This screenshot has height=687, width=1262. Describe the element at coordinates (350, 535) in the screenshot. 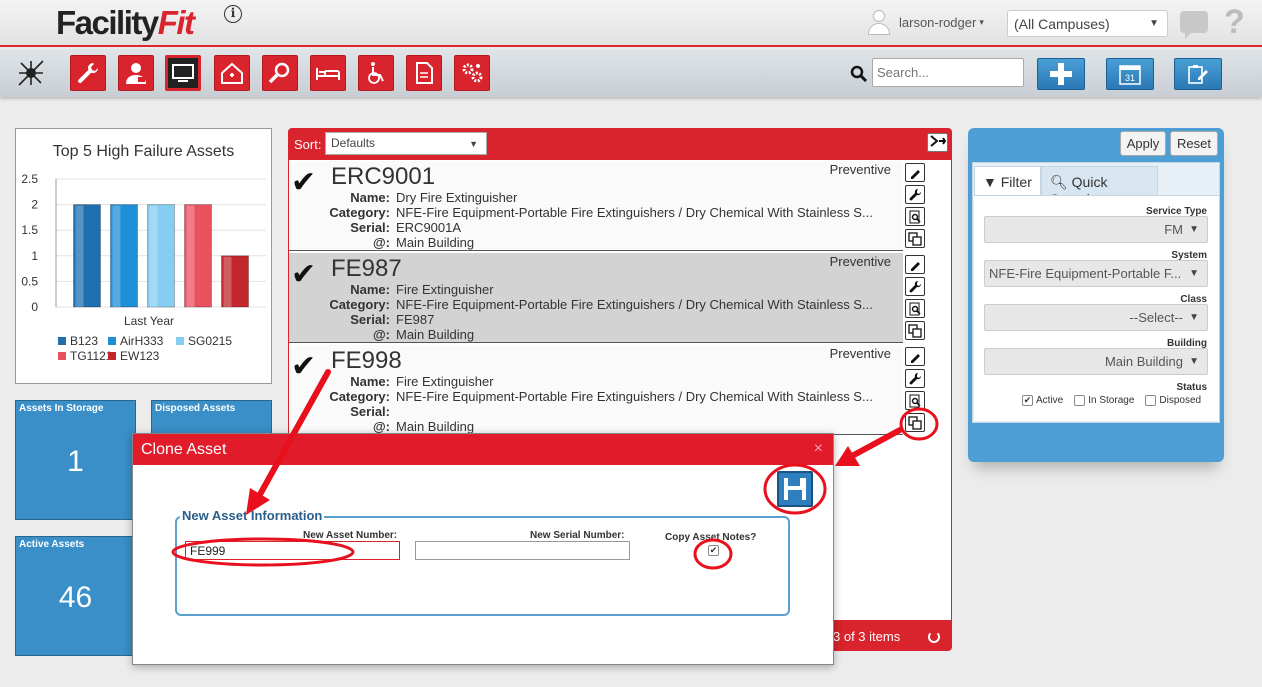

I see `new-asset-number-label: New Asset Number:` at that location.